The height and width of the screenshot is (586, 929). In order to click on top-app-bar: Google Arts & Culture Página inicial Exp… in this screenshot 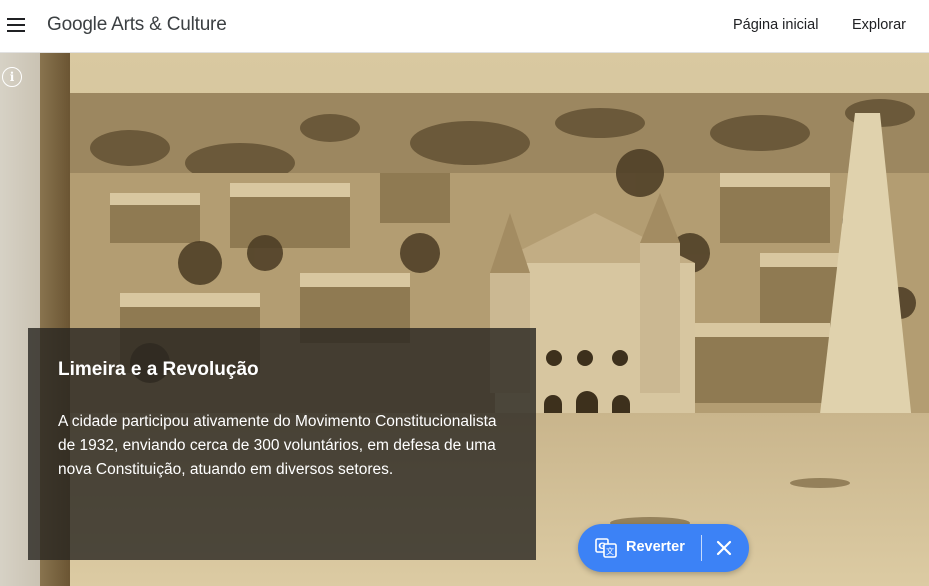, I will do `click(464, 26)`.